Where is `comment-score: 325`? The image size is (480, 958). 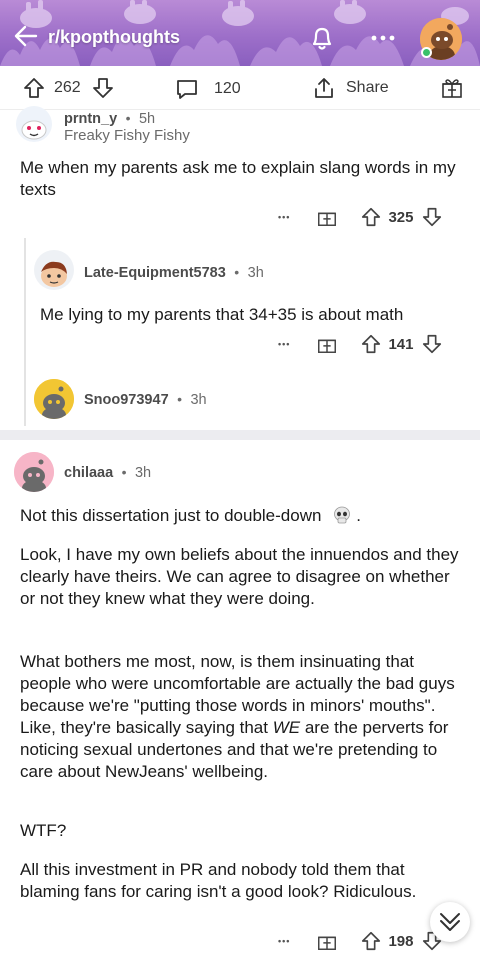 comment-score: 325 is located at coordinates (401, 217).